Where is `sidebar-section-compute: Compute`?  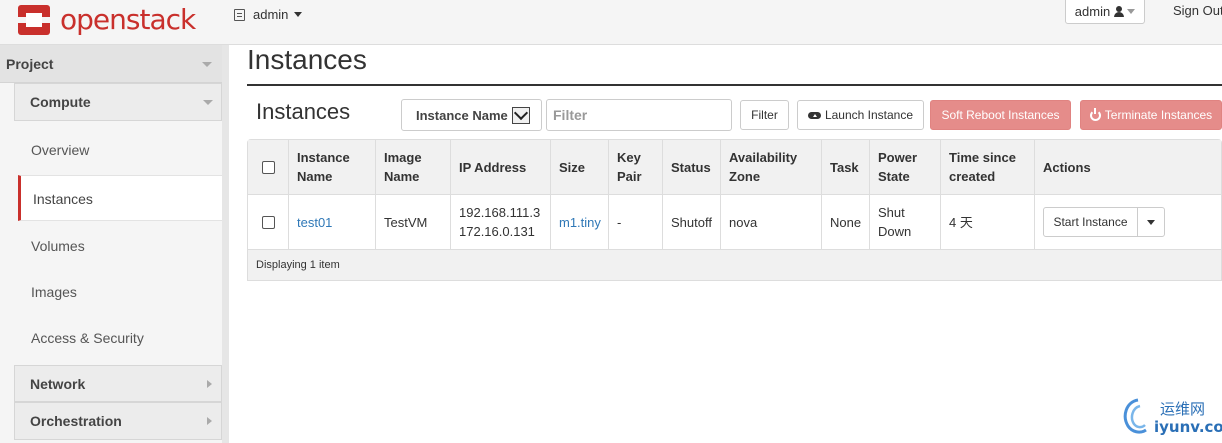 sidebar-section-compute: Compute is located at coordinates (118, 102).